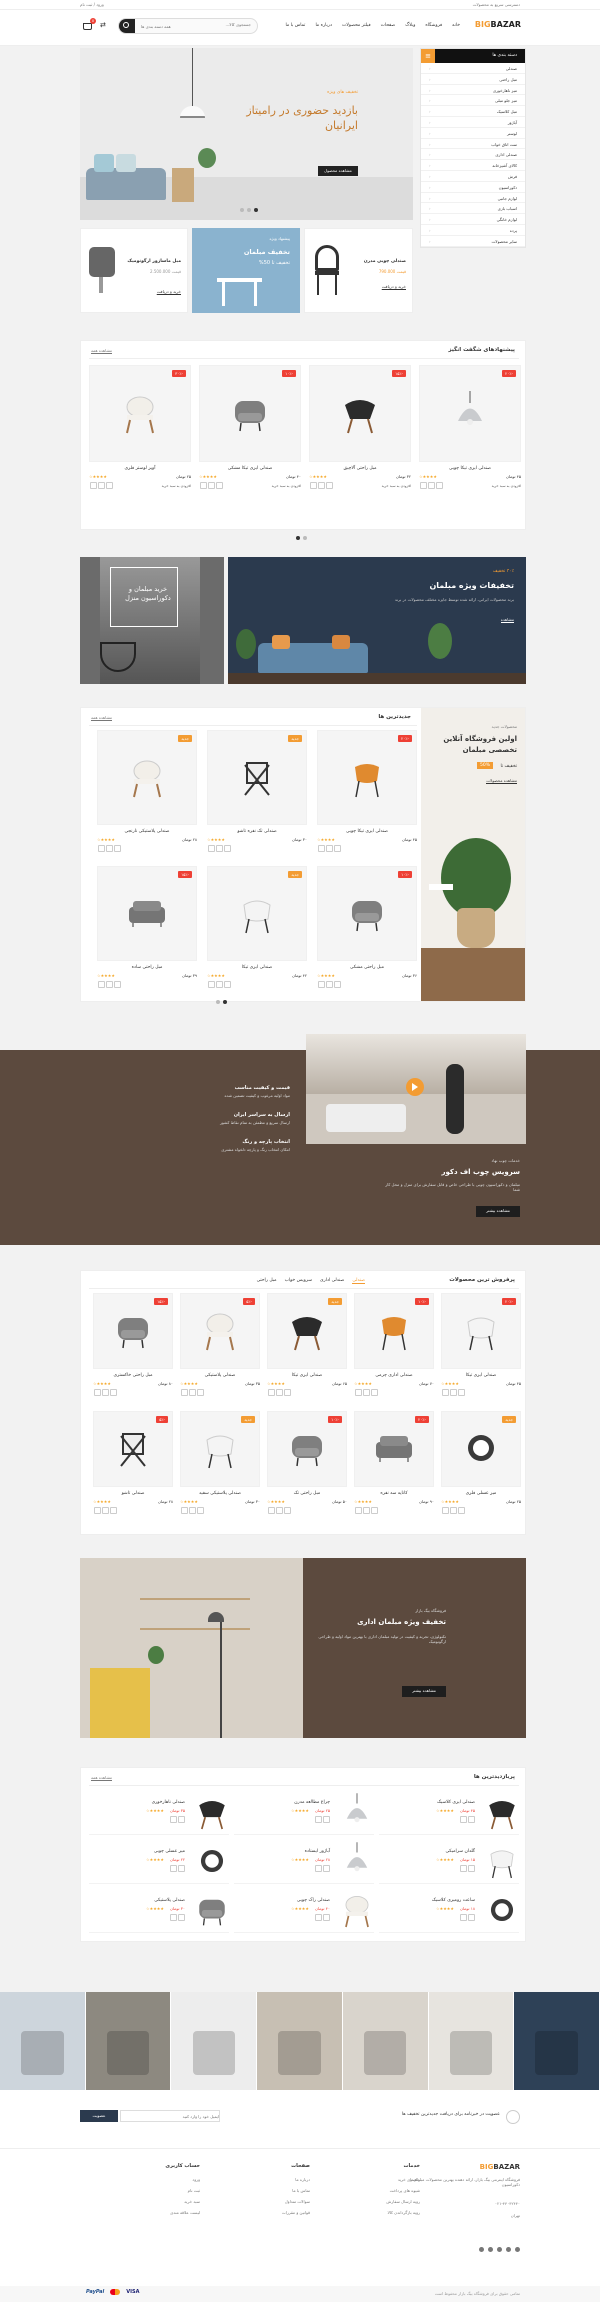  I want to click on product-card: جدید میز عسلی فلزی ۲۵ تومان ★★★★☆, so click(481, 1467).